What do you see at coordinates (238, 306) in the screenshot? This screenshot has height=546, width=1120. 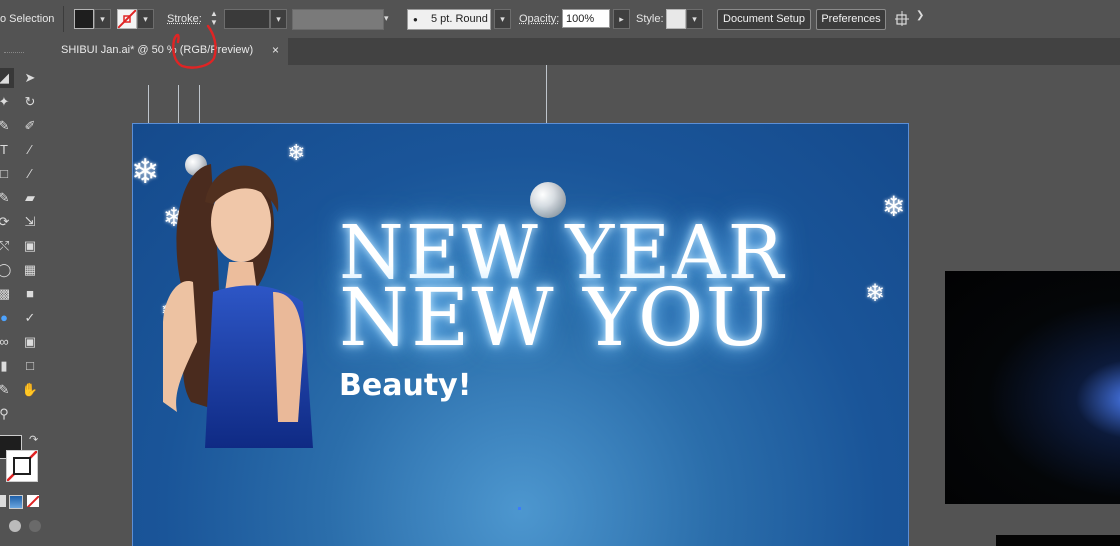 I see `model-photo` at bounding box center [238, 306].